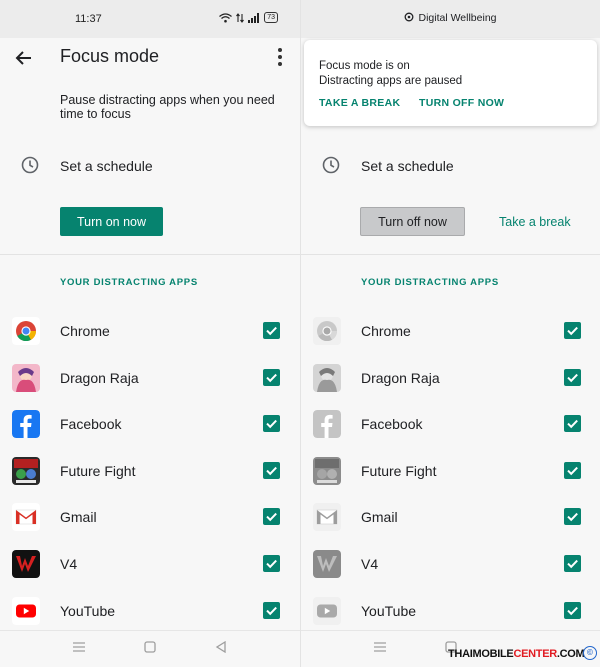 This screenshot has height=667, width=600. What do you see at coordinates (240, 17) in the screenshot?
I see `data-icon` at bounding box center [240, 17].